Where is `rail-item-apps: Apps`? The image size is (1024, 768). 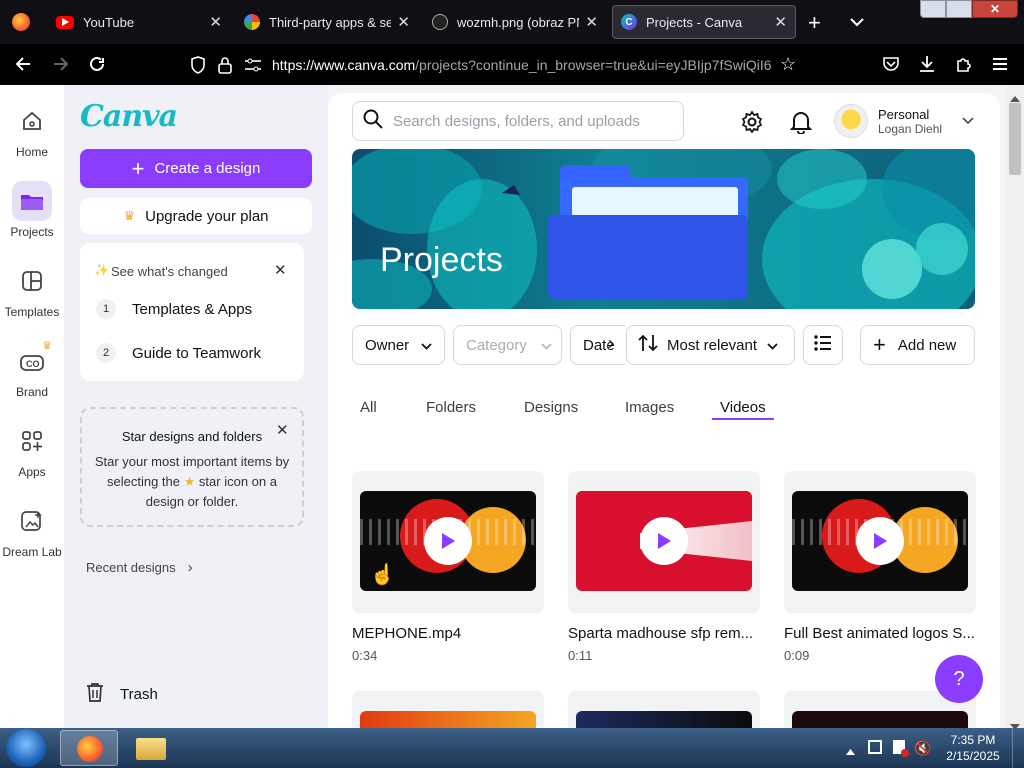
rail-item-apps: Apps is located at coordinates (32, 450).